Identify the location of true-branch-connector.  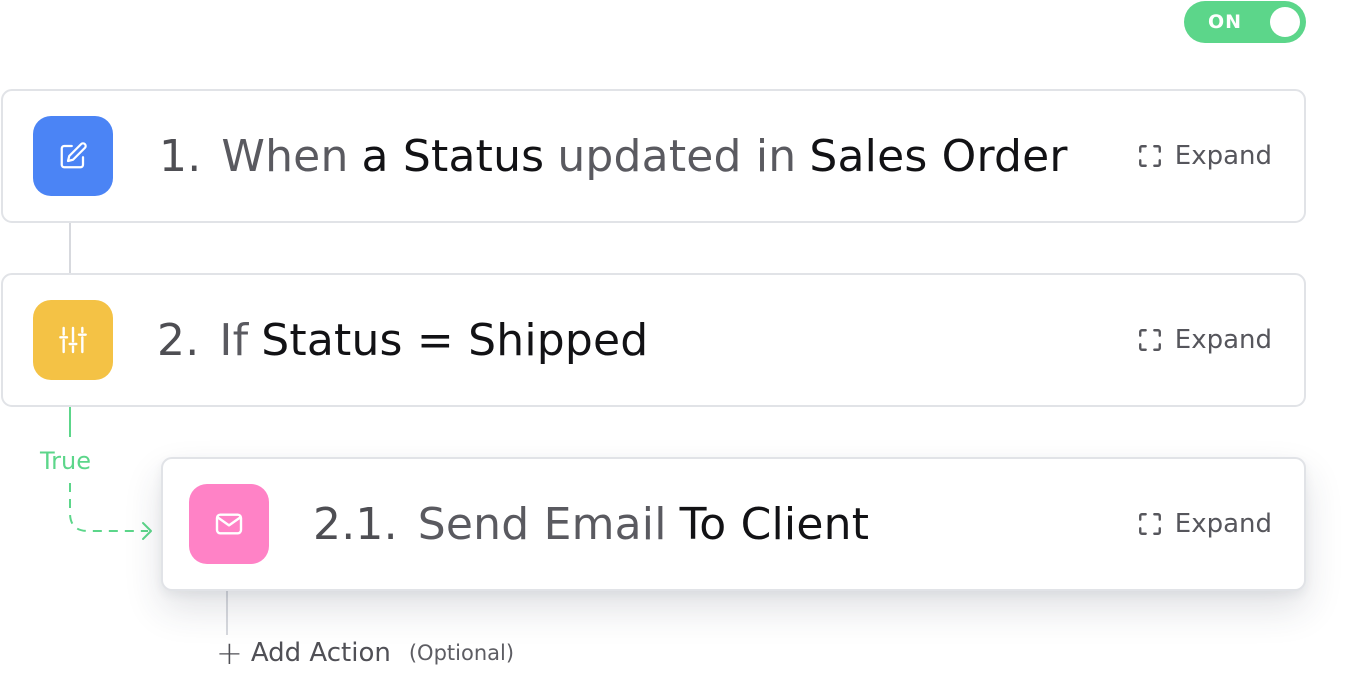
(110, 473).